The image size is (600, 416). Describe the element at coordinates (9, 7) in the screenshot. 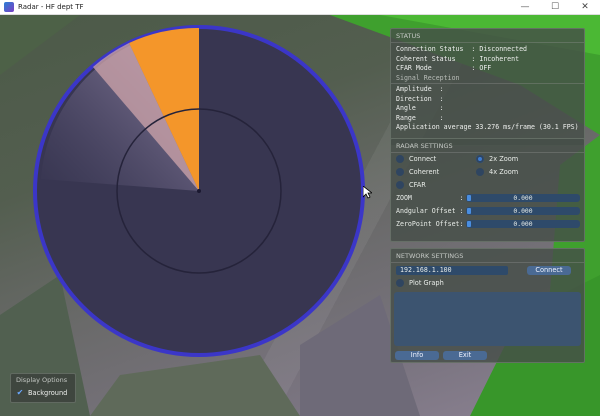

I see `app-icon` at that location.